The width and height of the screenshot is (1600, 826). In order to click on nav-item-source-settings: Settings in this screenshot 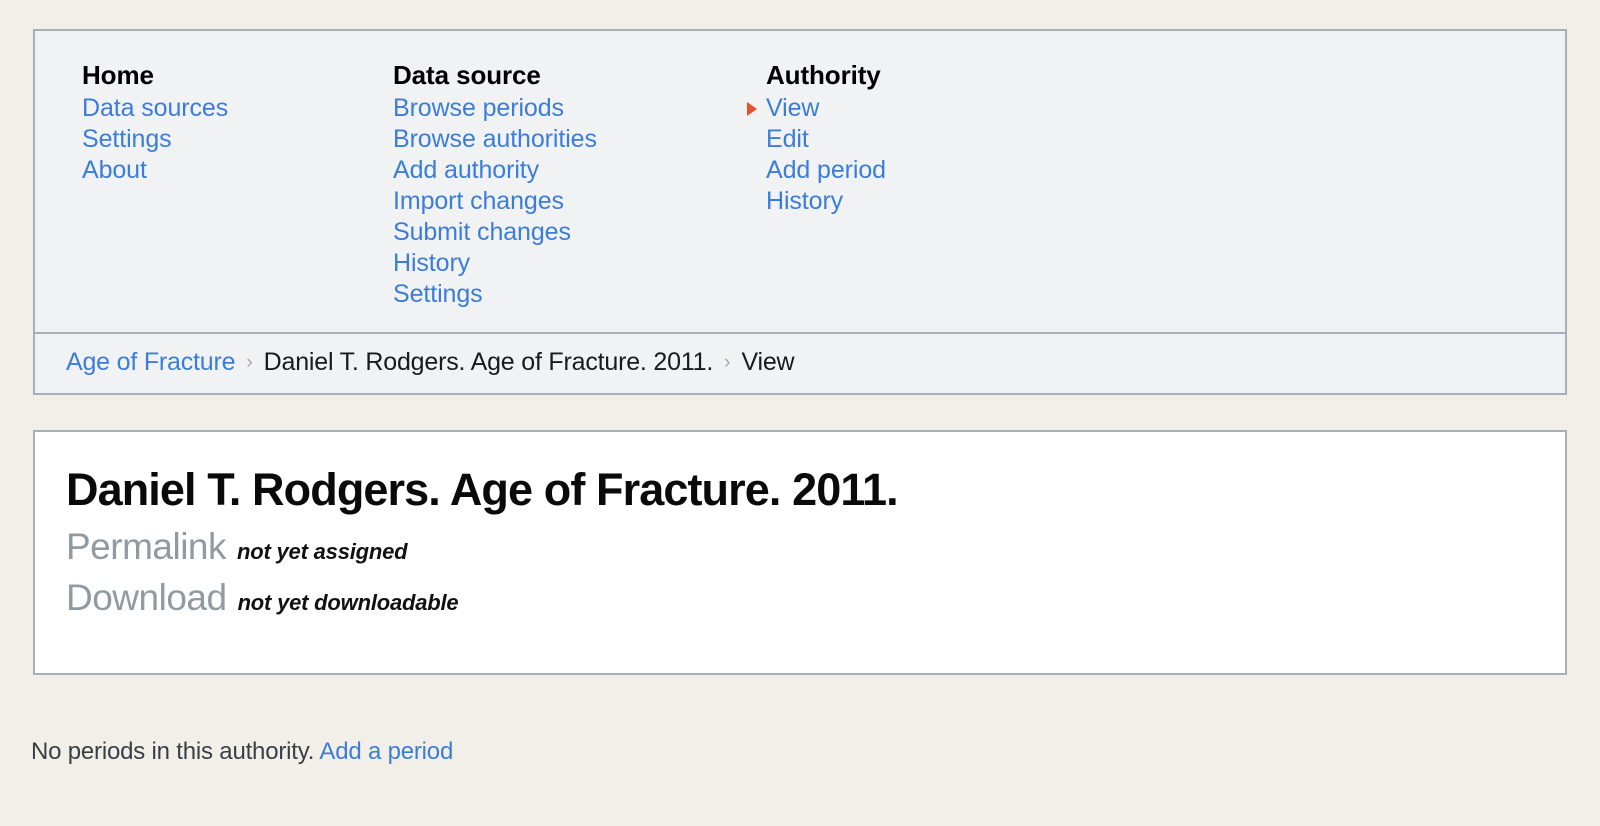, I will do `click(569, 294)`.